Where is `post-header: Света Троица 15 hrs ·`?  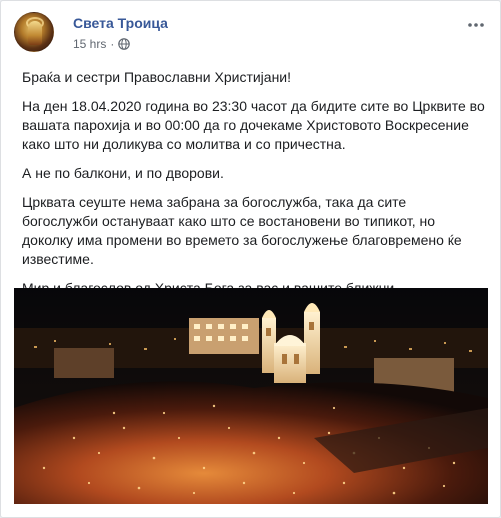
post-header: Света Троица 15 hrs · is located at coordinates (251, 33).